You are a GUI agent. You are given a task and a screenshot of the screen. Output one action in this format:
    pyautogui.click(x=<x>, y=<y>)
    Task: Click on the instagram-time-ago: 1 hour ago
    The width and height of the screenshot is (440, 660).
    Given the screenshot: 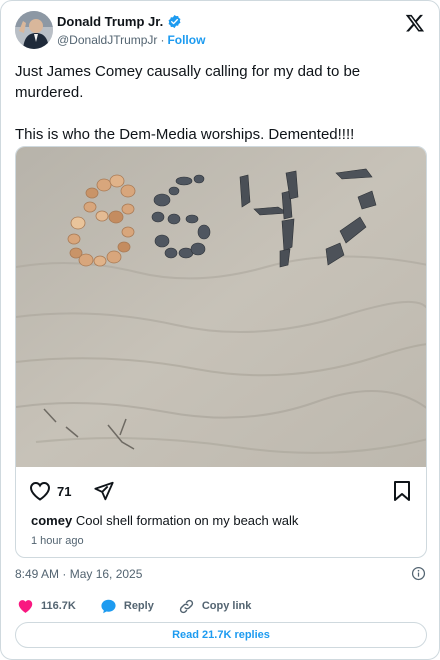 What is the action you would take?
    pyautogui.click(x=57, y=541)
    